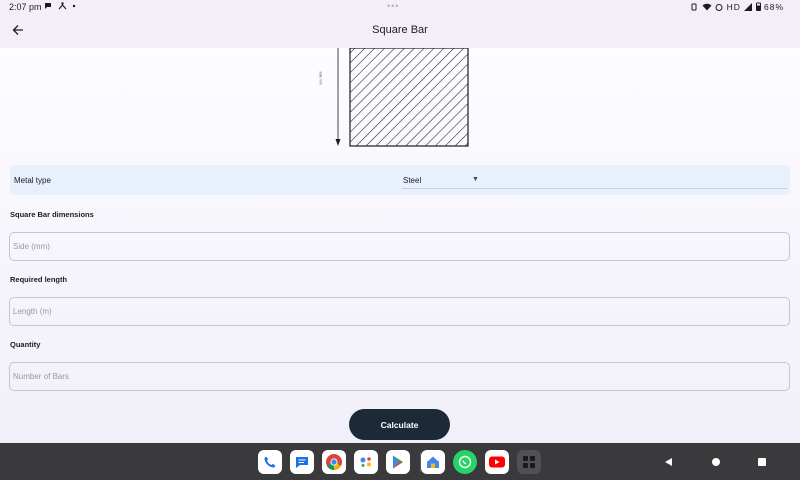 The image size is (800, 480). What do you see at coordinates (748, 7) in the screenshot?
I see `signal-icon` at bounding box center [748, 7].